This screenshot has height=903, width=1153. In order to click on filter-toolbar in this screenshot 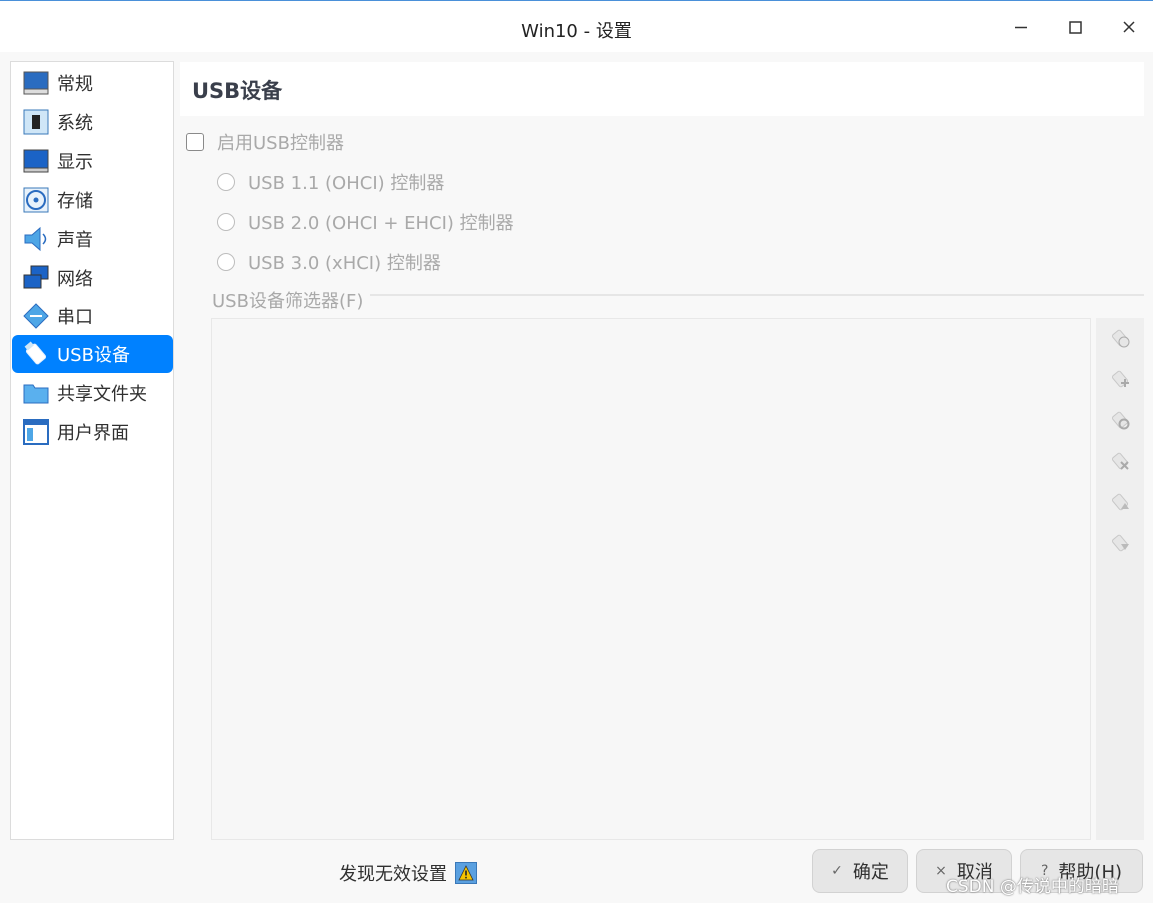, I will do `click(1120, 579)`.